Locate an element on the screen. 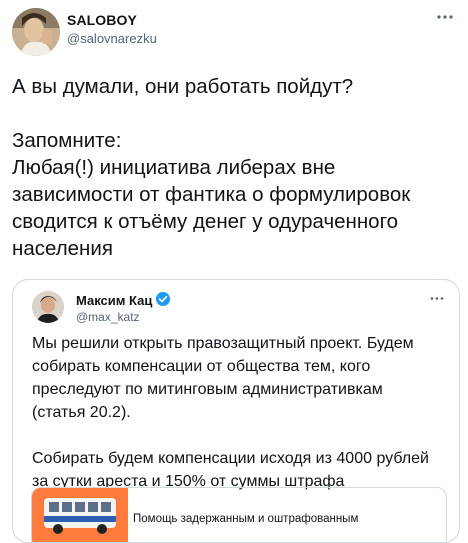  avatar-image is located at coordinates (36, 32).